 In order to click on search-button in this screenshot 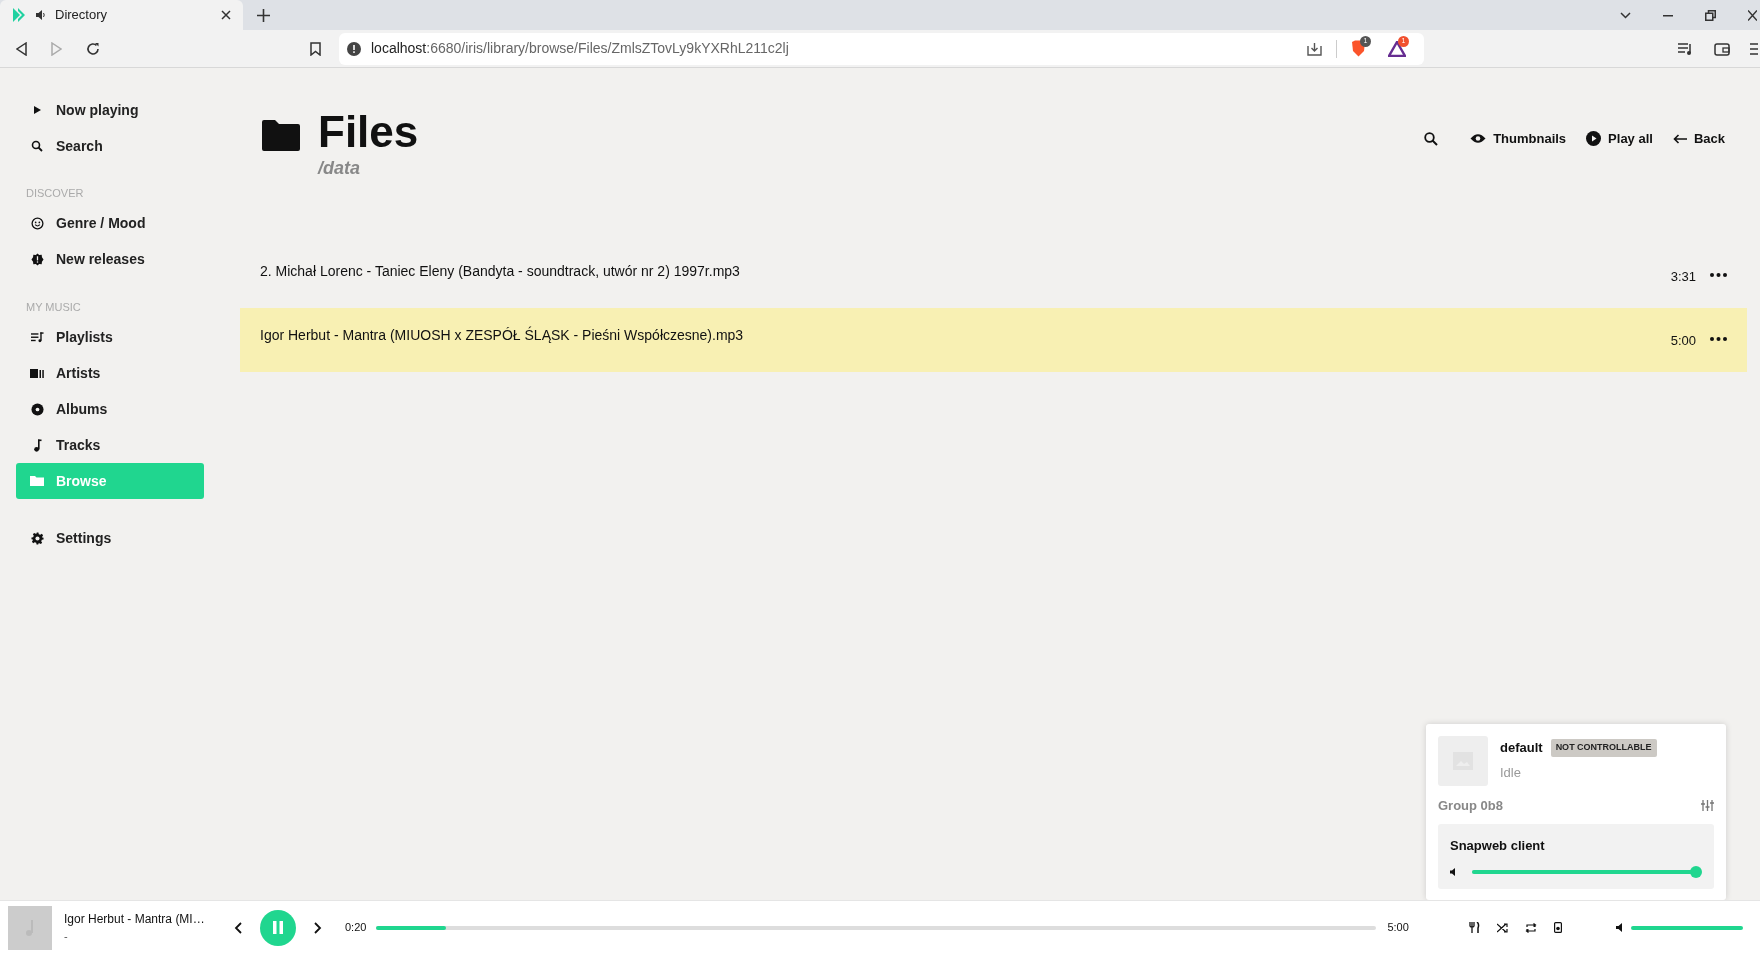, I will do `click(1431, 138)`.